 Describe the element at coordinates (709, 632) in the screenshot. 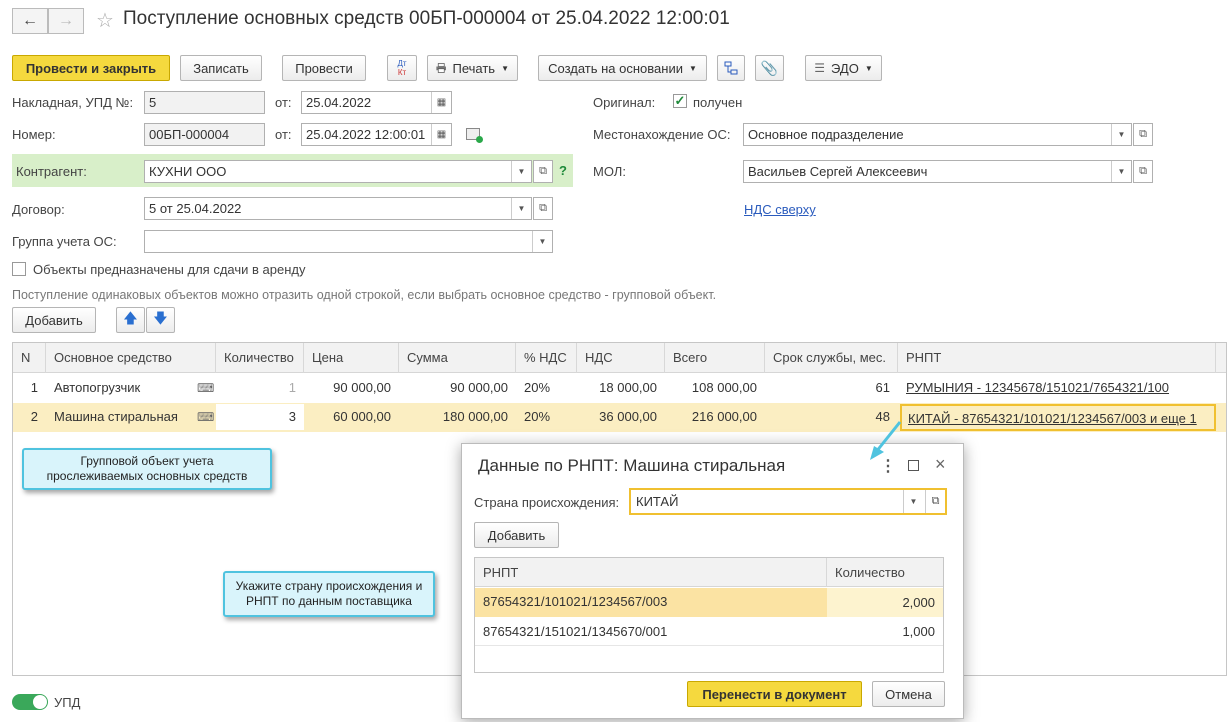

I see `table-row: 87654321/151021/1345670/001 1,000` at that location.